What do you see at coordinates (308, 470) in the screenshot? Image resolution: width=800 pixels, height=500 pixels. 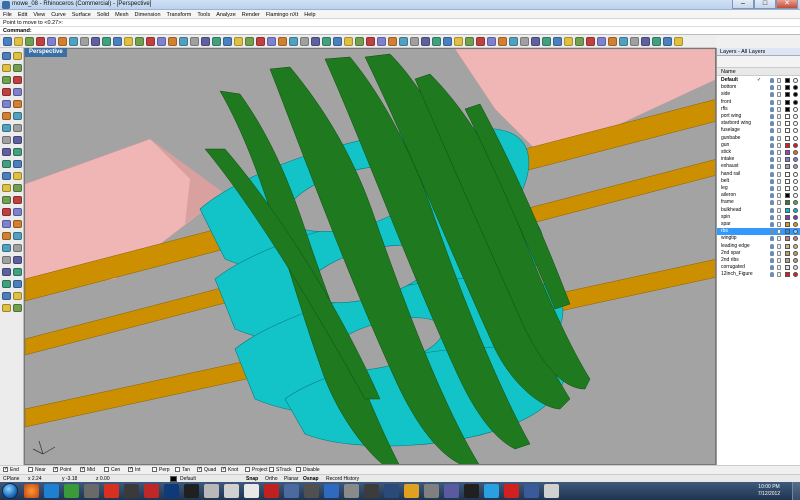 I see `osnap-disable: Disable` at bounding box center [308, 470].